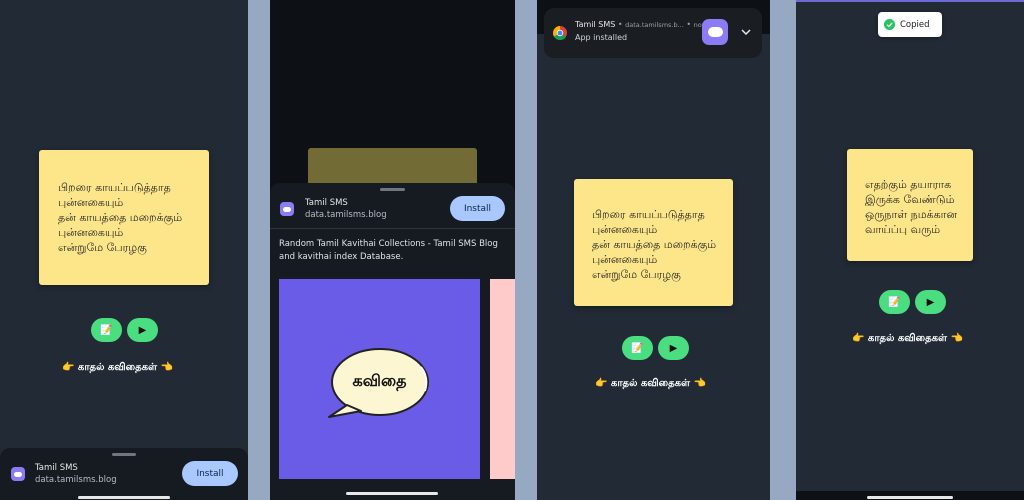 The image size is (1024, 500). Describe the element at coordinates (903, 229) in the screenshot. I see `poem-line: வாய்ப்பு வரும்` at that location.